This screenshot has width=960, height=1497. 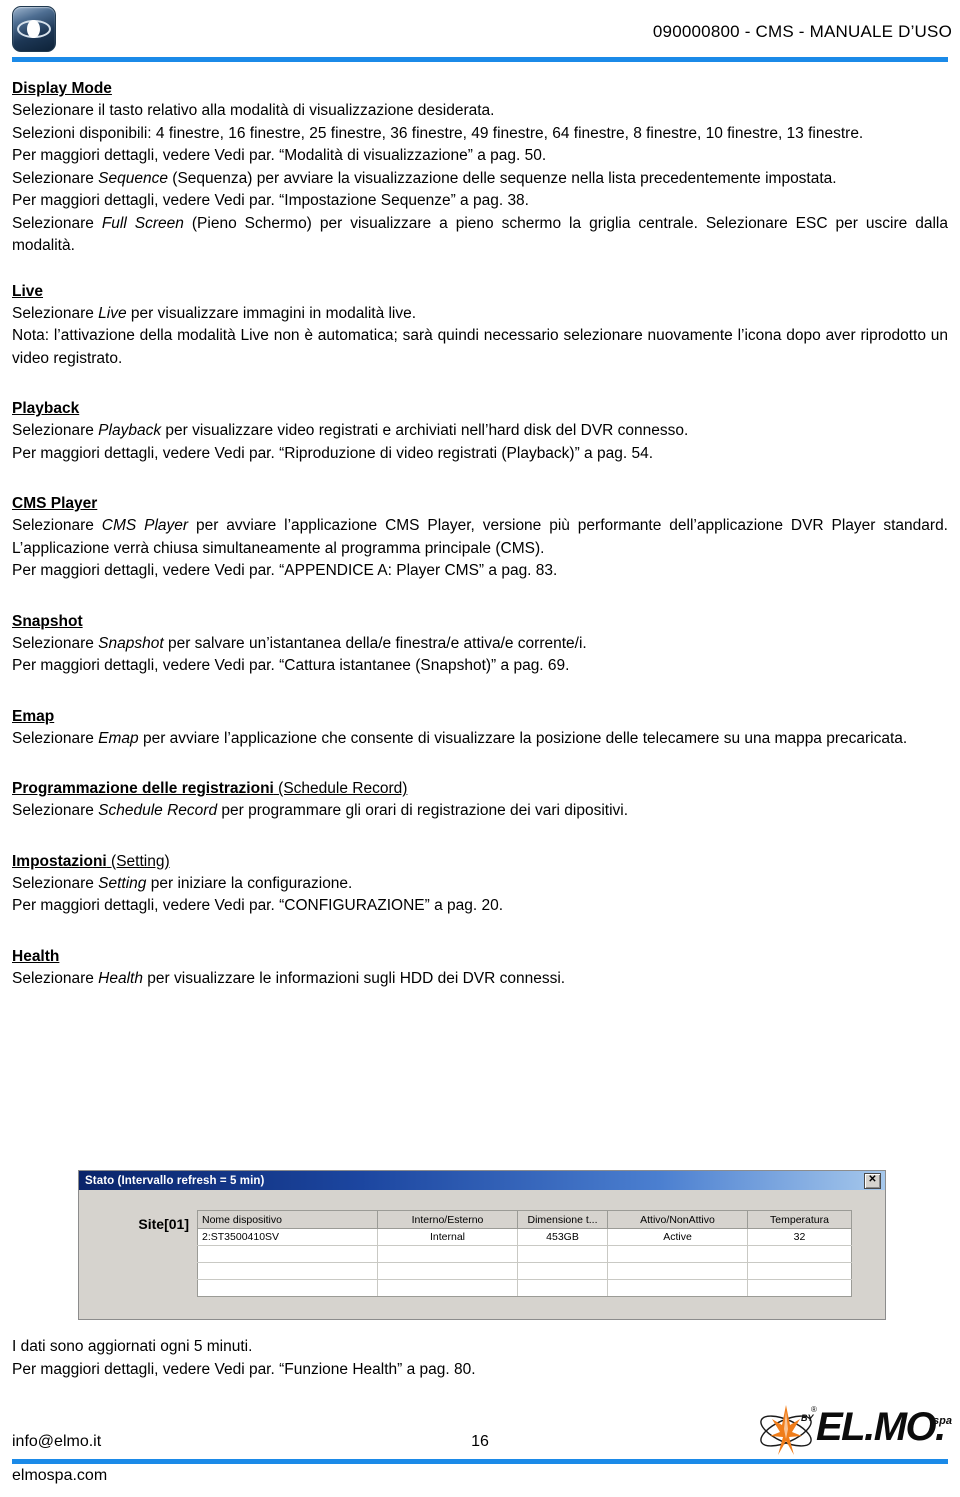 What do you see at coordinates (802, 31) in the screenshot?
I see `document-header-title: 090000800 - CMS - MANUALE D’USO` at bounding box center [802, 31].